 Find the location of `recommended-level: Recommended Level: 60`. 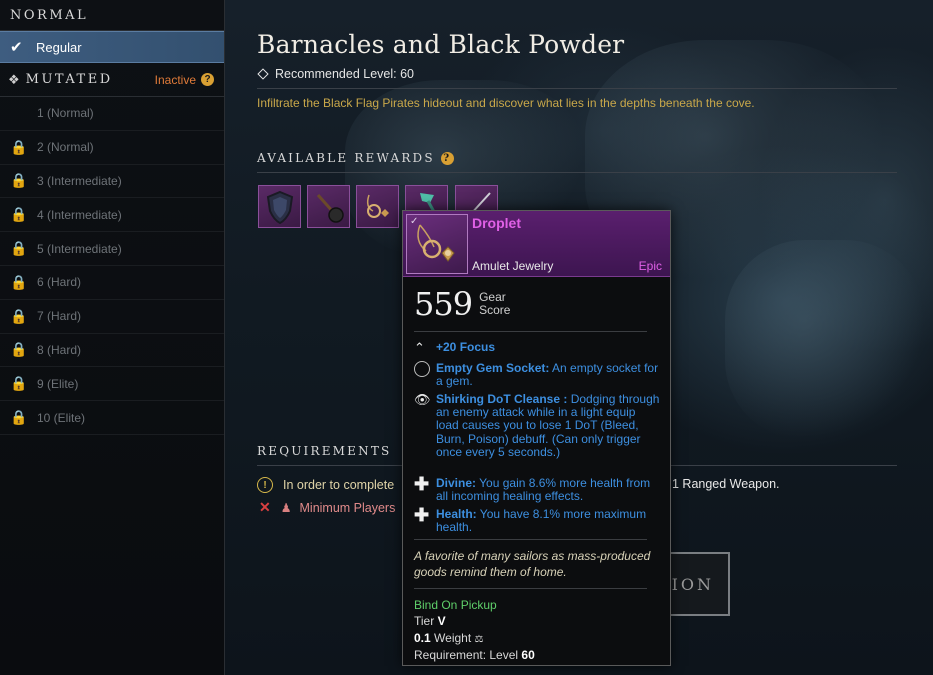

recommended-level: Recommended Level: 60 is located at coordinates (335, 74).